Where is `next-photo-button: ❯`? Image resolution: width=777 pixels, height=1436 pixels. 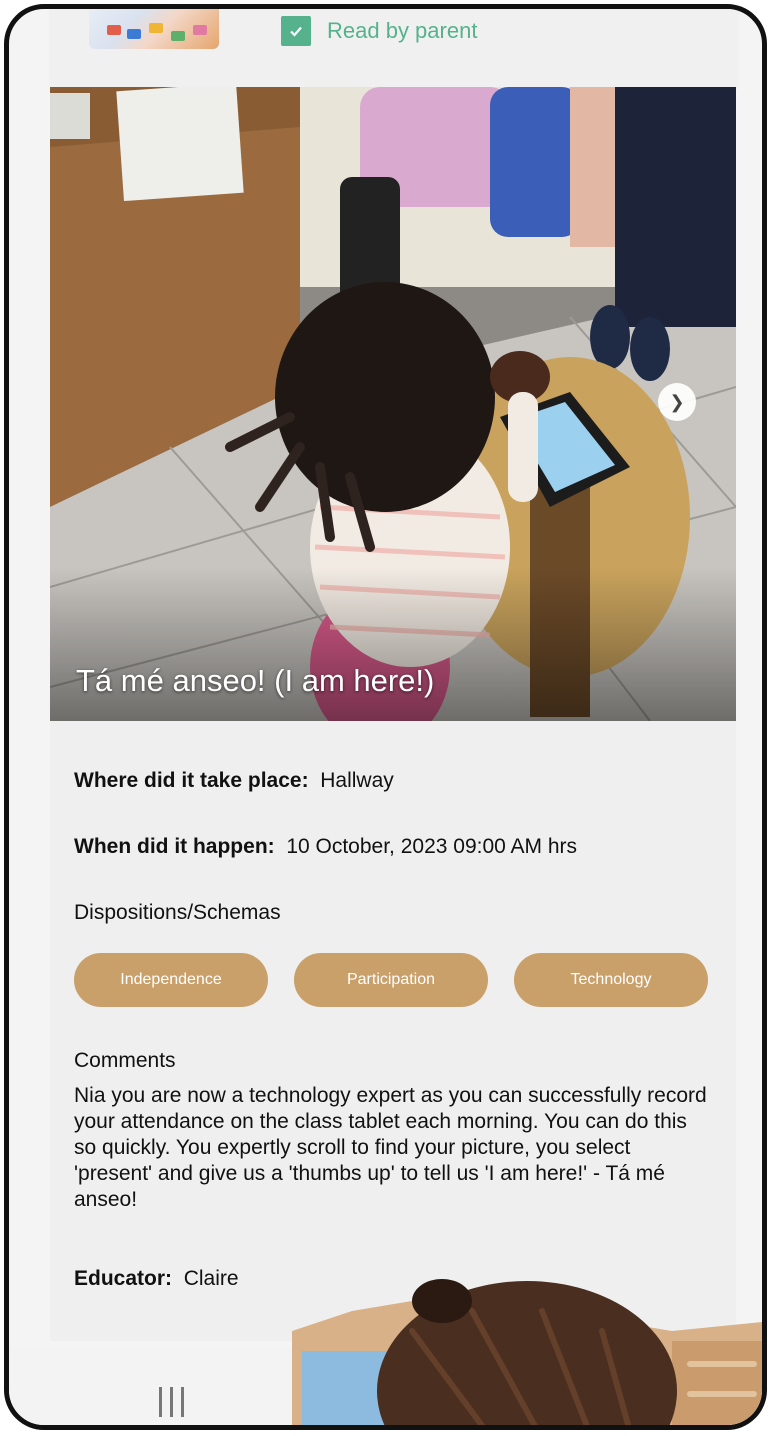
next-photo-button: ❯ is located at coordinates (677, 402).